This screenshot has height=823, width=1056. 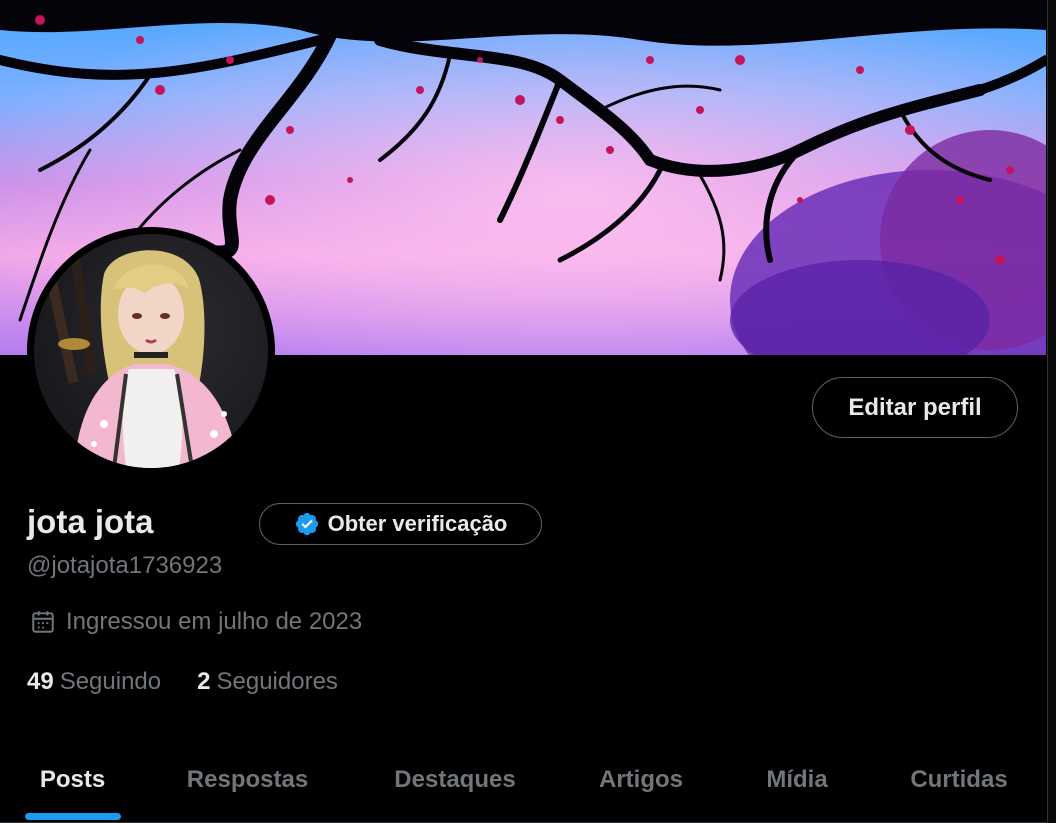 What do you see at coordinates (125, 565) in the screenshot?
I see `user-handle: @jotajota1736923` at bounding box center [125, 565].